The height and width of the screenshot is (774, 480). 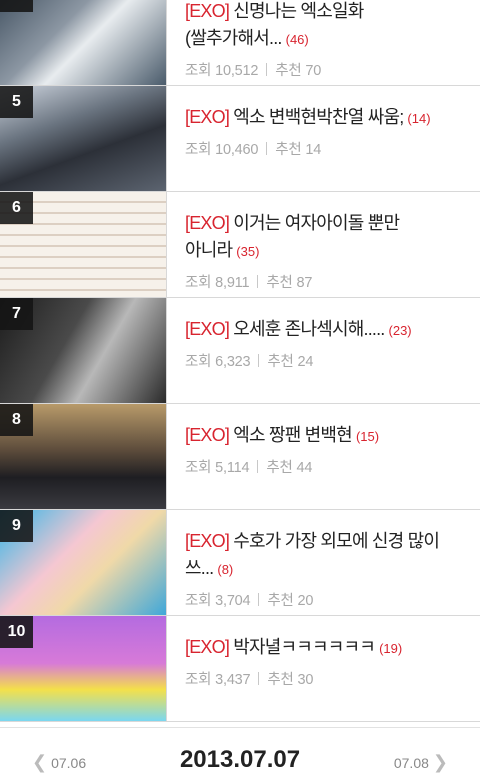 What do you see at coordinates (313, 150) in the screenshot?
I see `likes-count: 14` at bounding box center [313, 150].